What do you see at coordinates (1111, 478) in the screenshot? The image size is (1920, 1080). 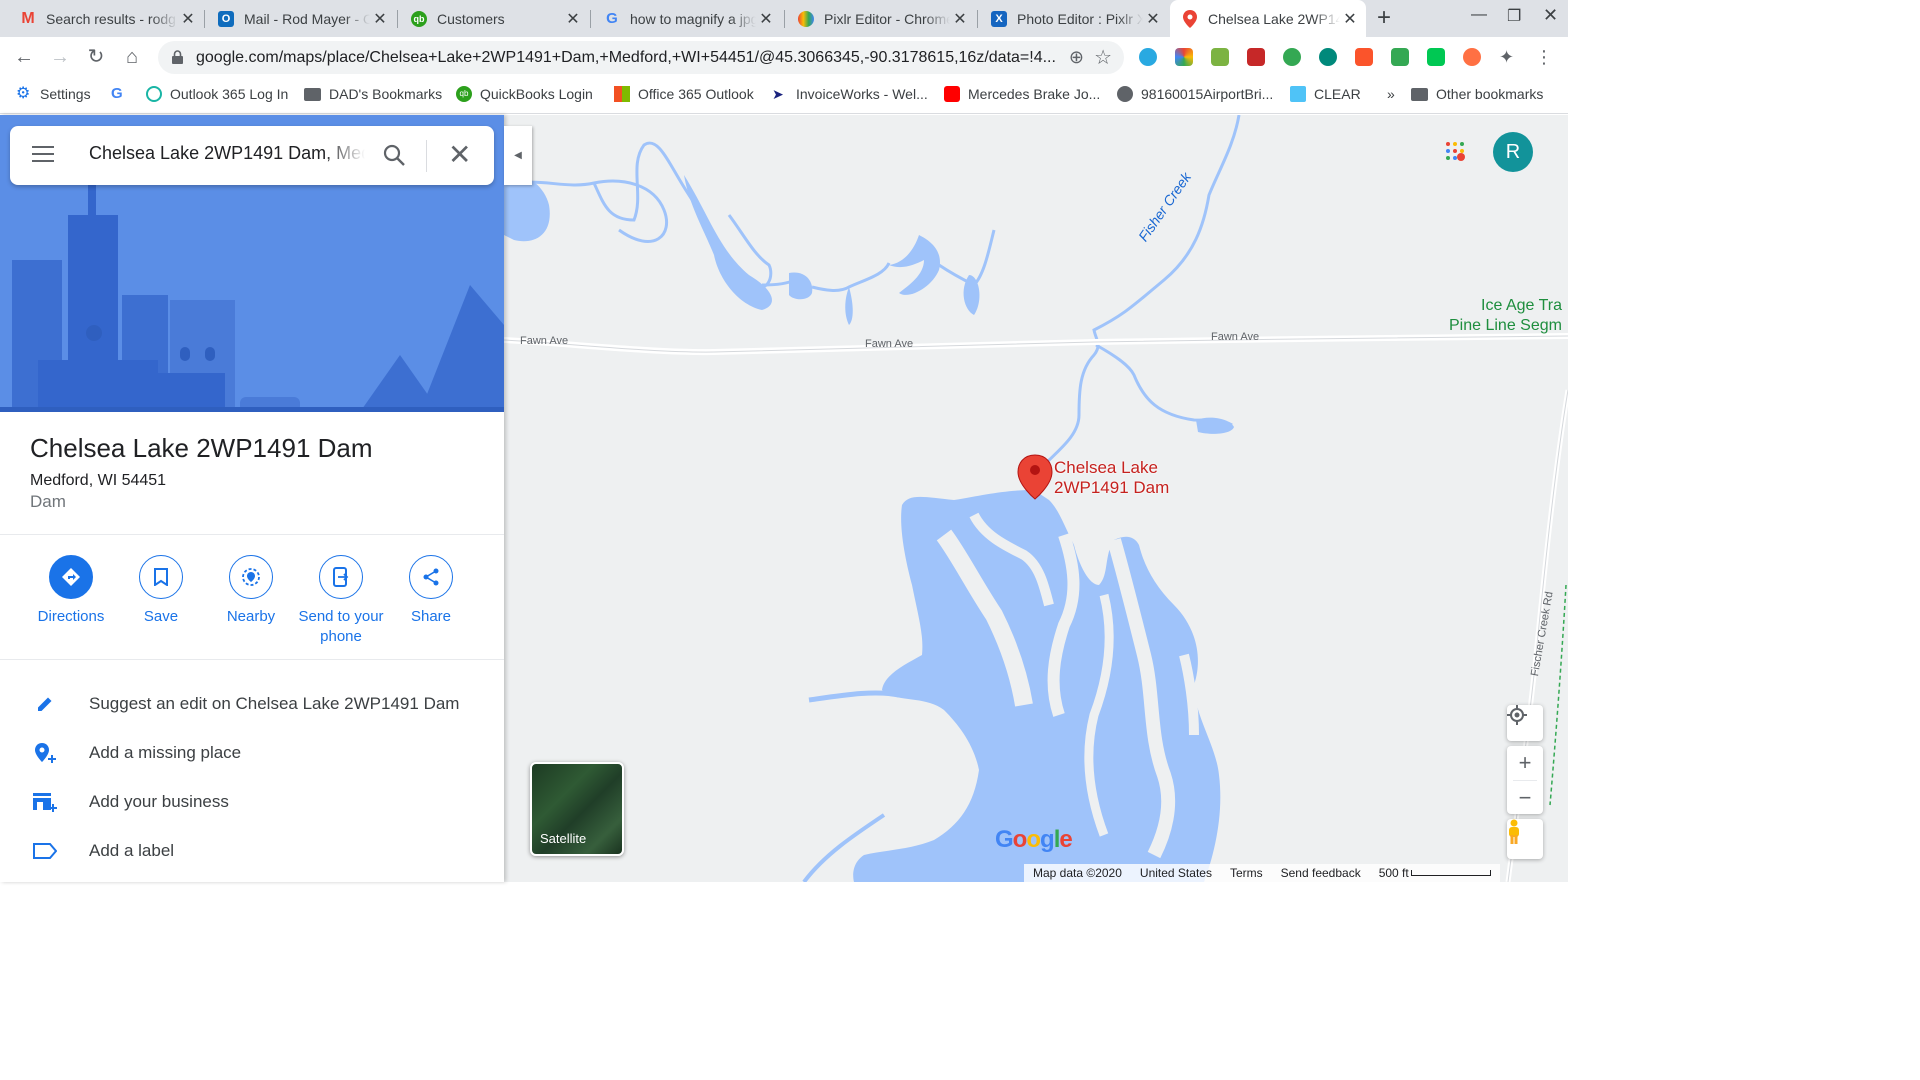 I see `place-pin-label: Chelsea Lake 2WP1491 Dam` at bounding box center [1111, 478].